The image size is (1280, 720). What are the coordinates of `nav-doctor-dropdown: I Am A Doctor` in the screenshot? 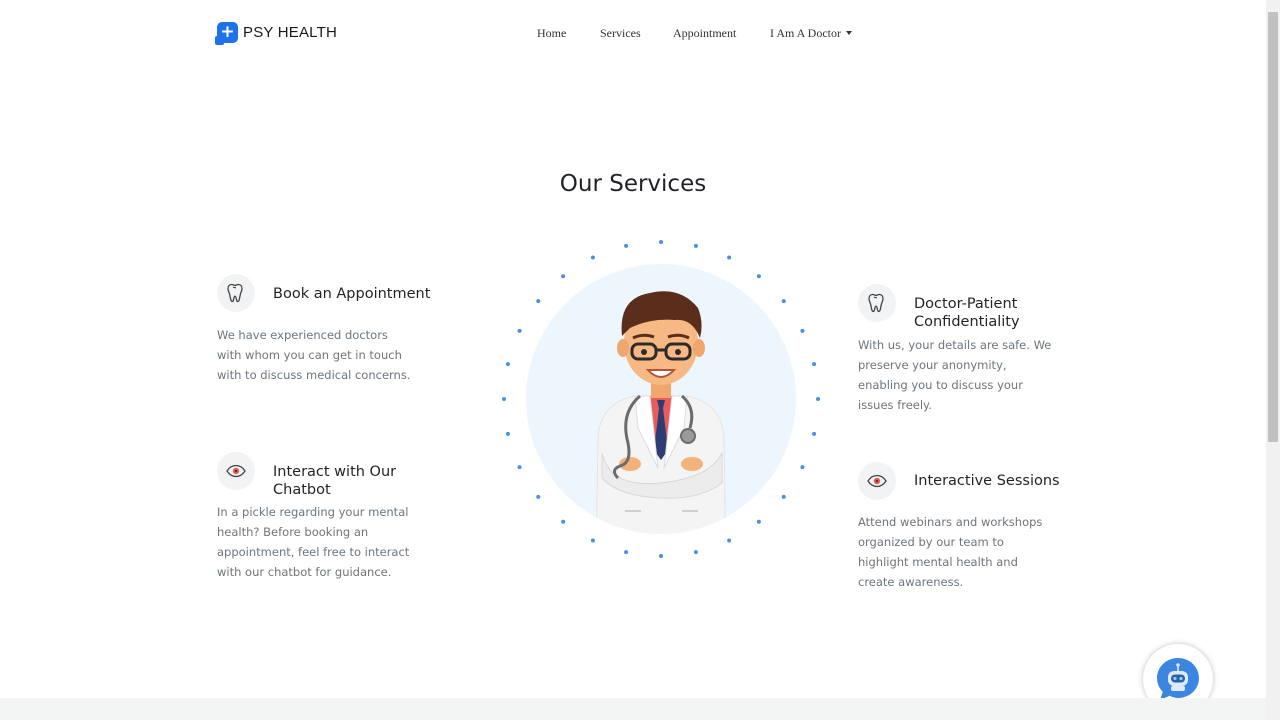 It's located at (811, 33).